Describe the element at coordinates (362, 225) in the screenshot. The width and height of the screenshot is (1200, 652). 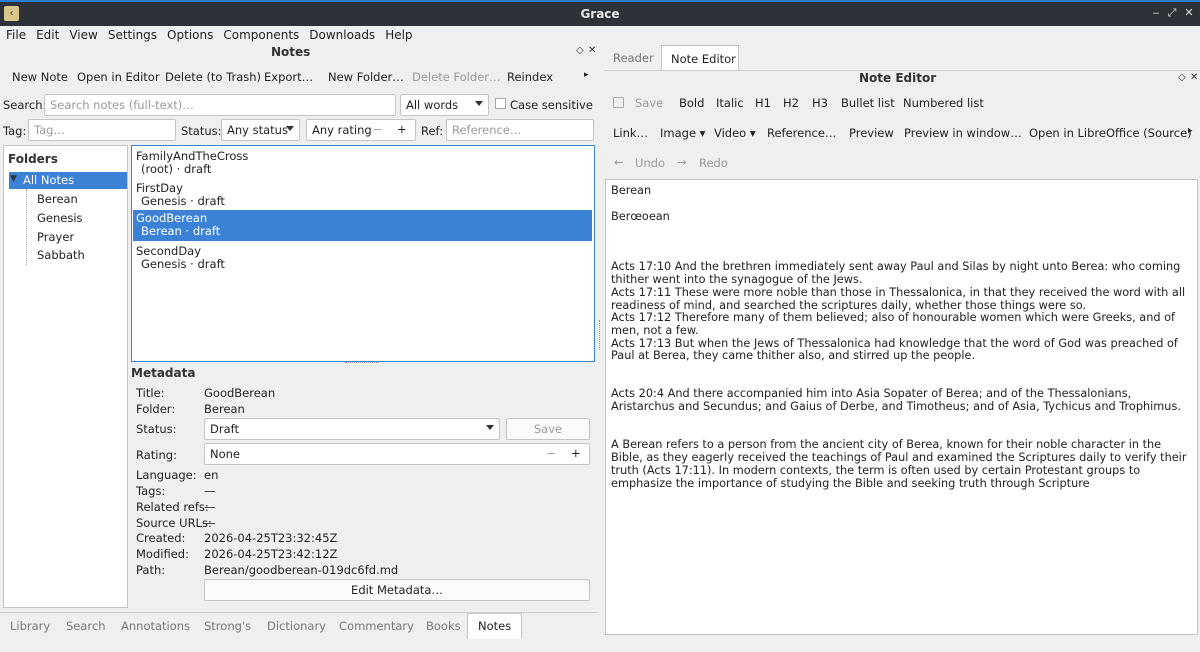
I see `list-item-selected: GoodBerean Berean · draft` at that location.